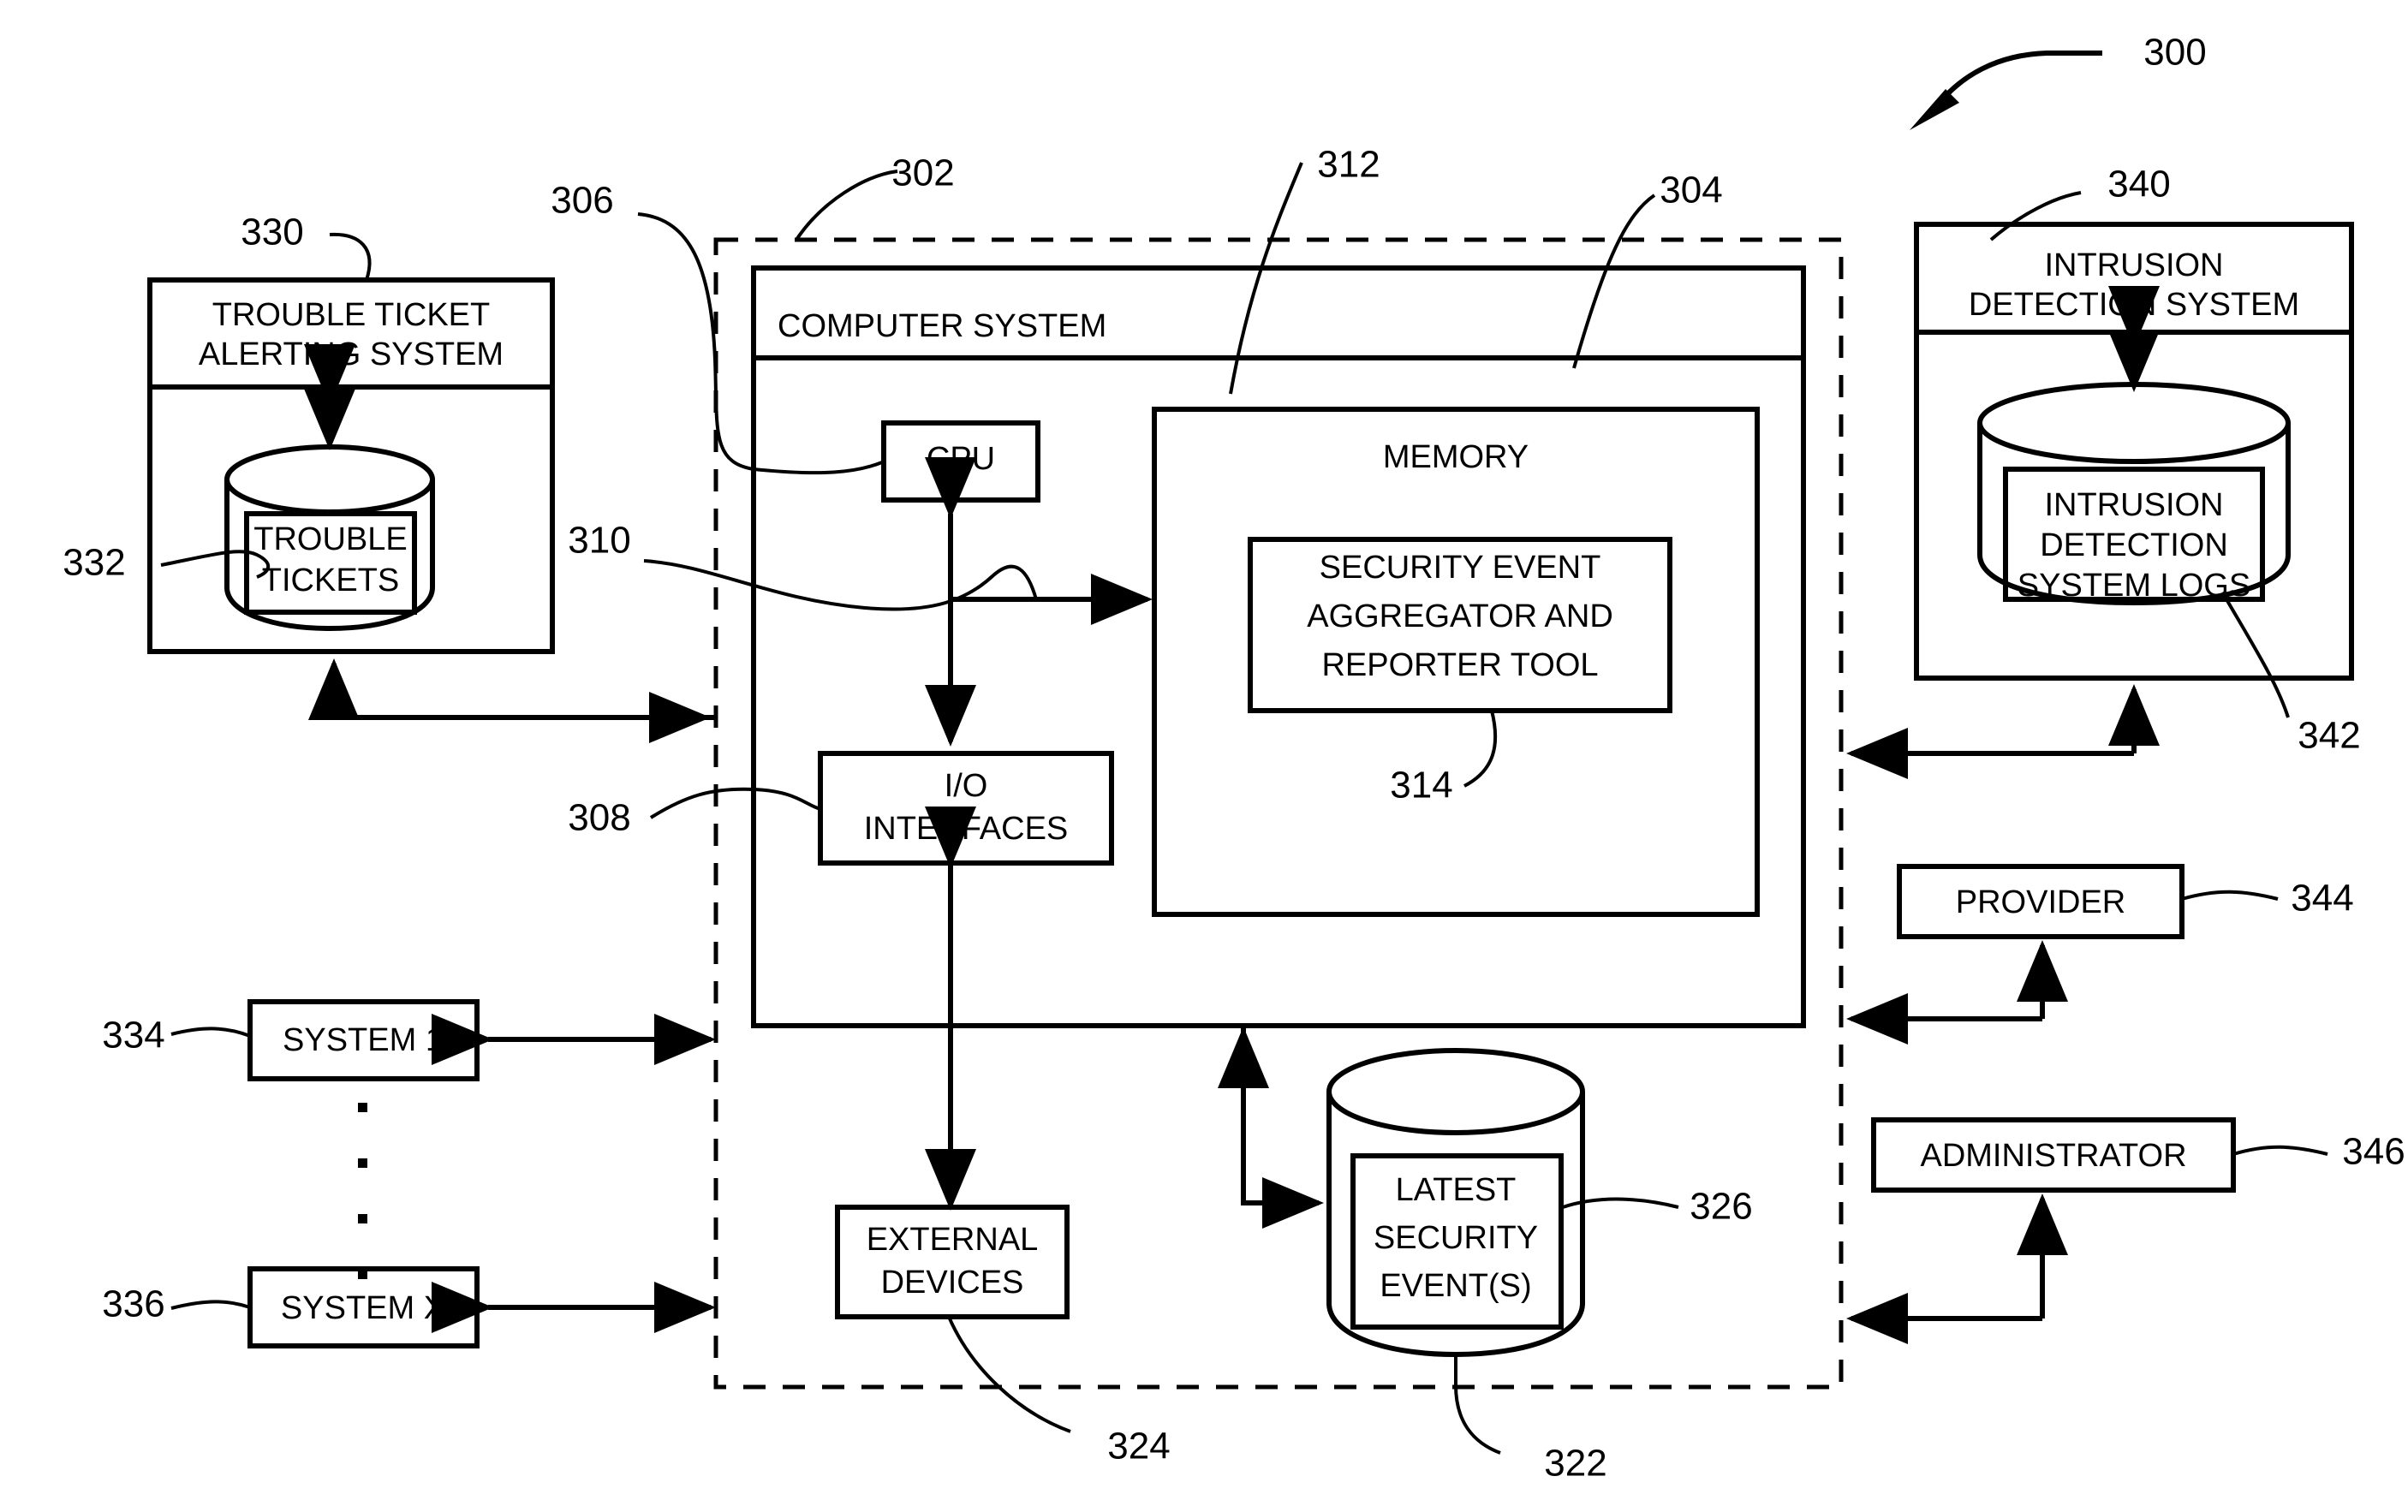 The height and width of the screenshot is (1512, 2408). Describe the element at coordinates (923, 173) in the screenshot. I see `ref-label-302: 302` at that location.